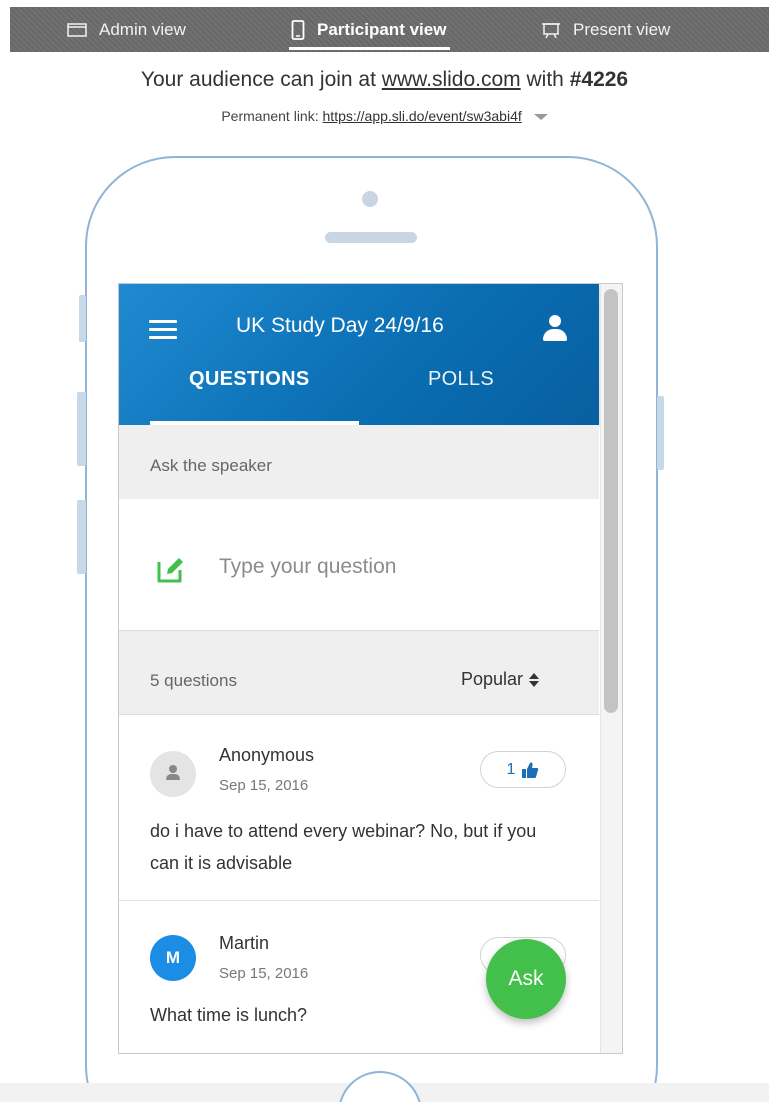  I want to click on question-input-row, so click(359, 565).